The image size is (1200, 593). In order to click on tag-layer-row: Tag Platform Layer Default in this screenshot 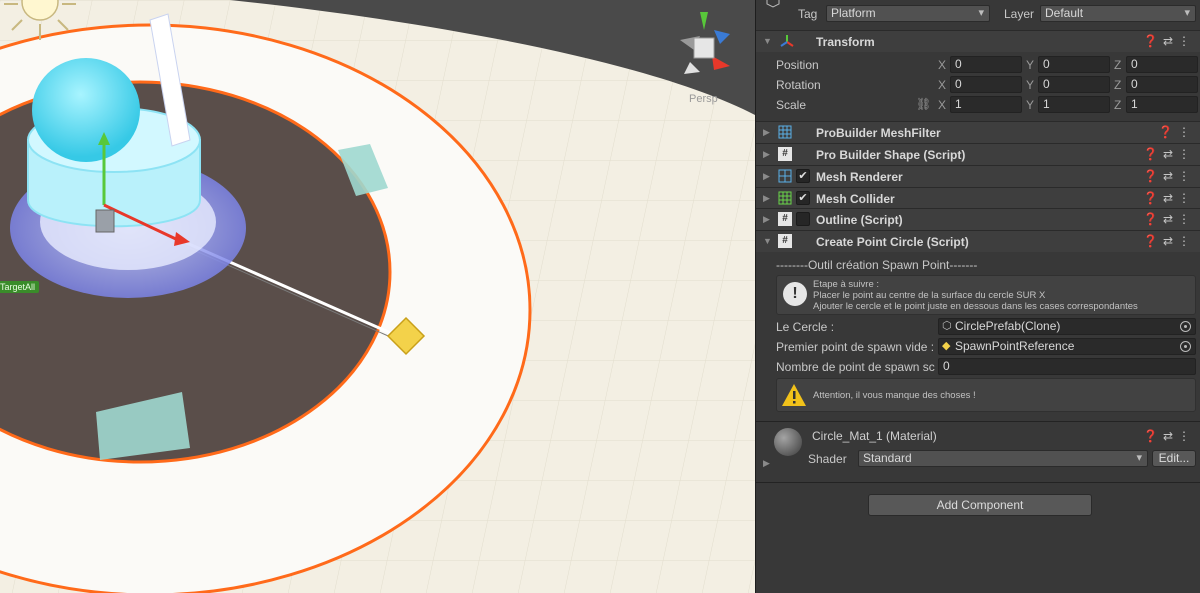, I will do `click(978, 14)`.